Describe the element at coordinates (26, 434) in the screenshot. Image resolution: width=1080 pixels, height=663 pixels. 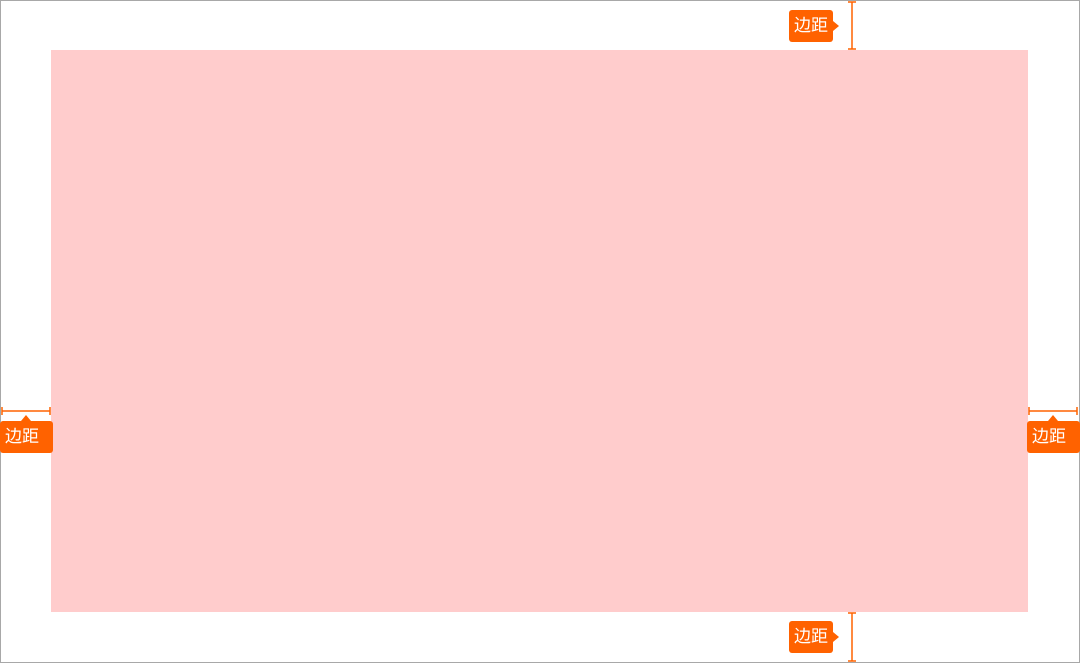
I see `left-margin-label: 边距` at that location.